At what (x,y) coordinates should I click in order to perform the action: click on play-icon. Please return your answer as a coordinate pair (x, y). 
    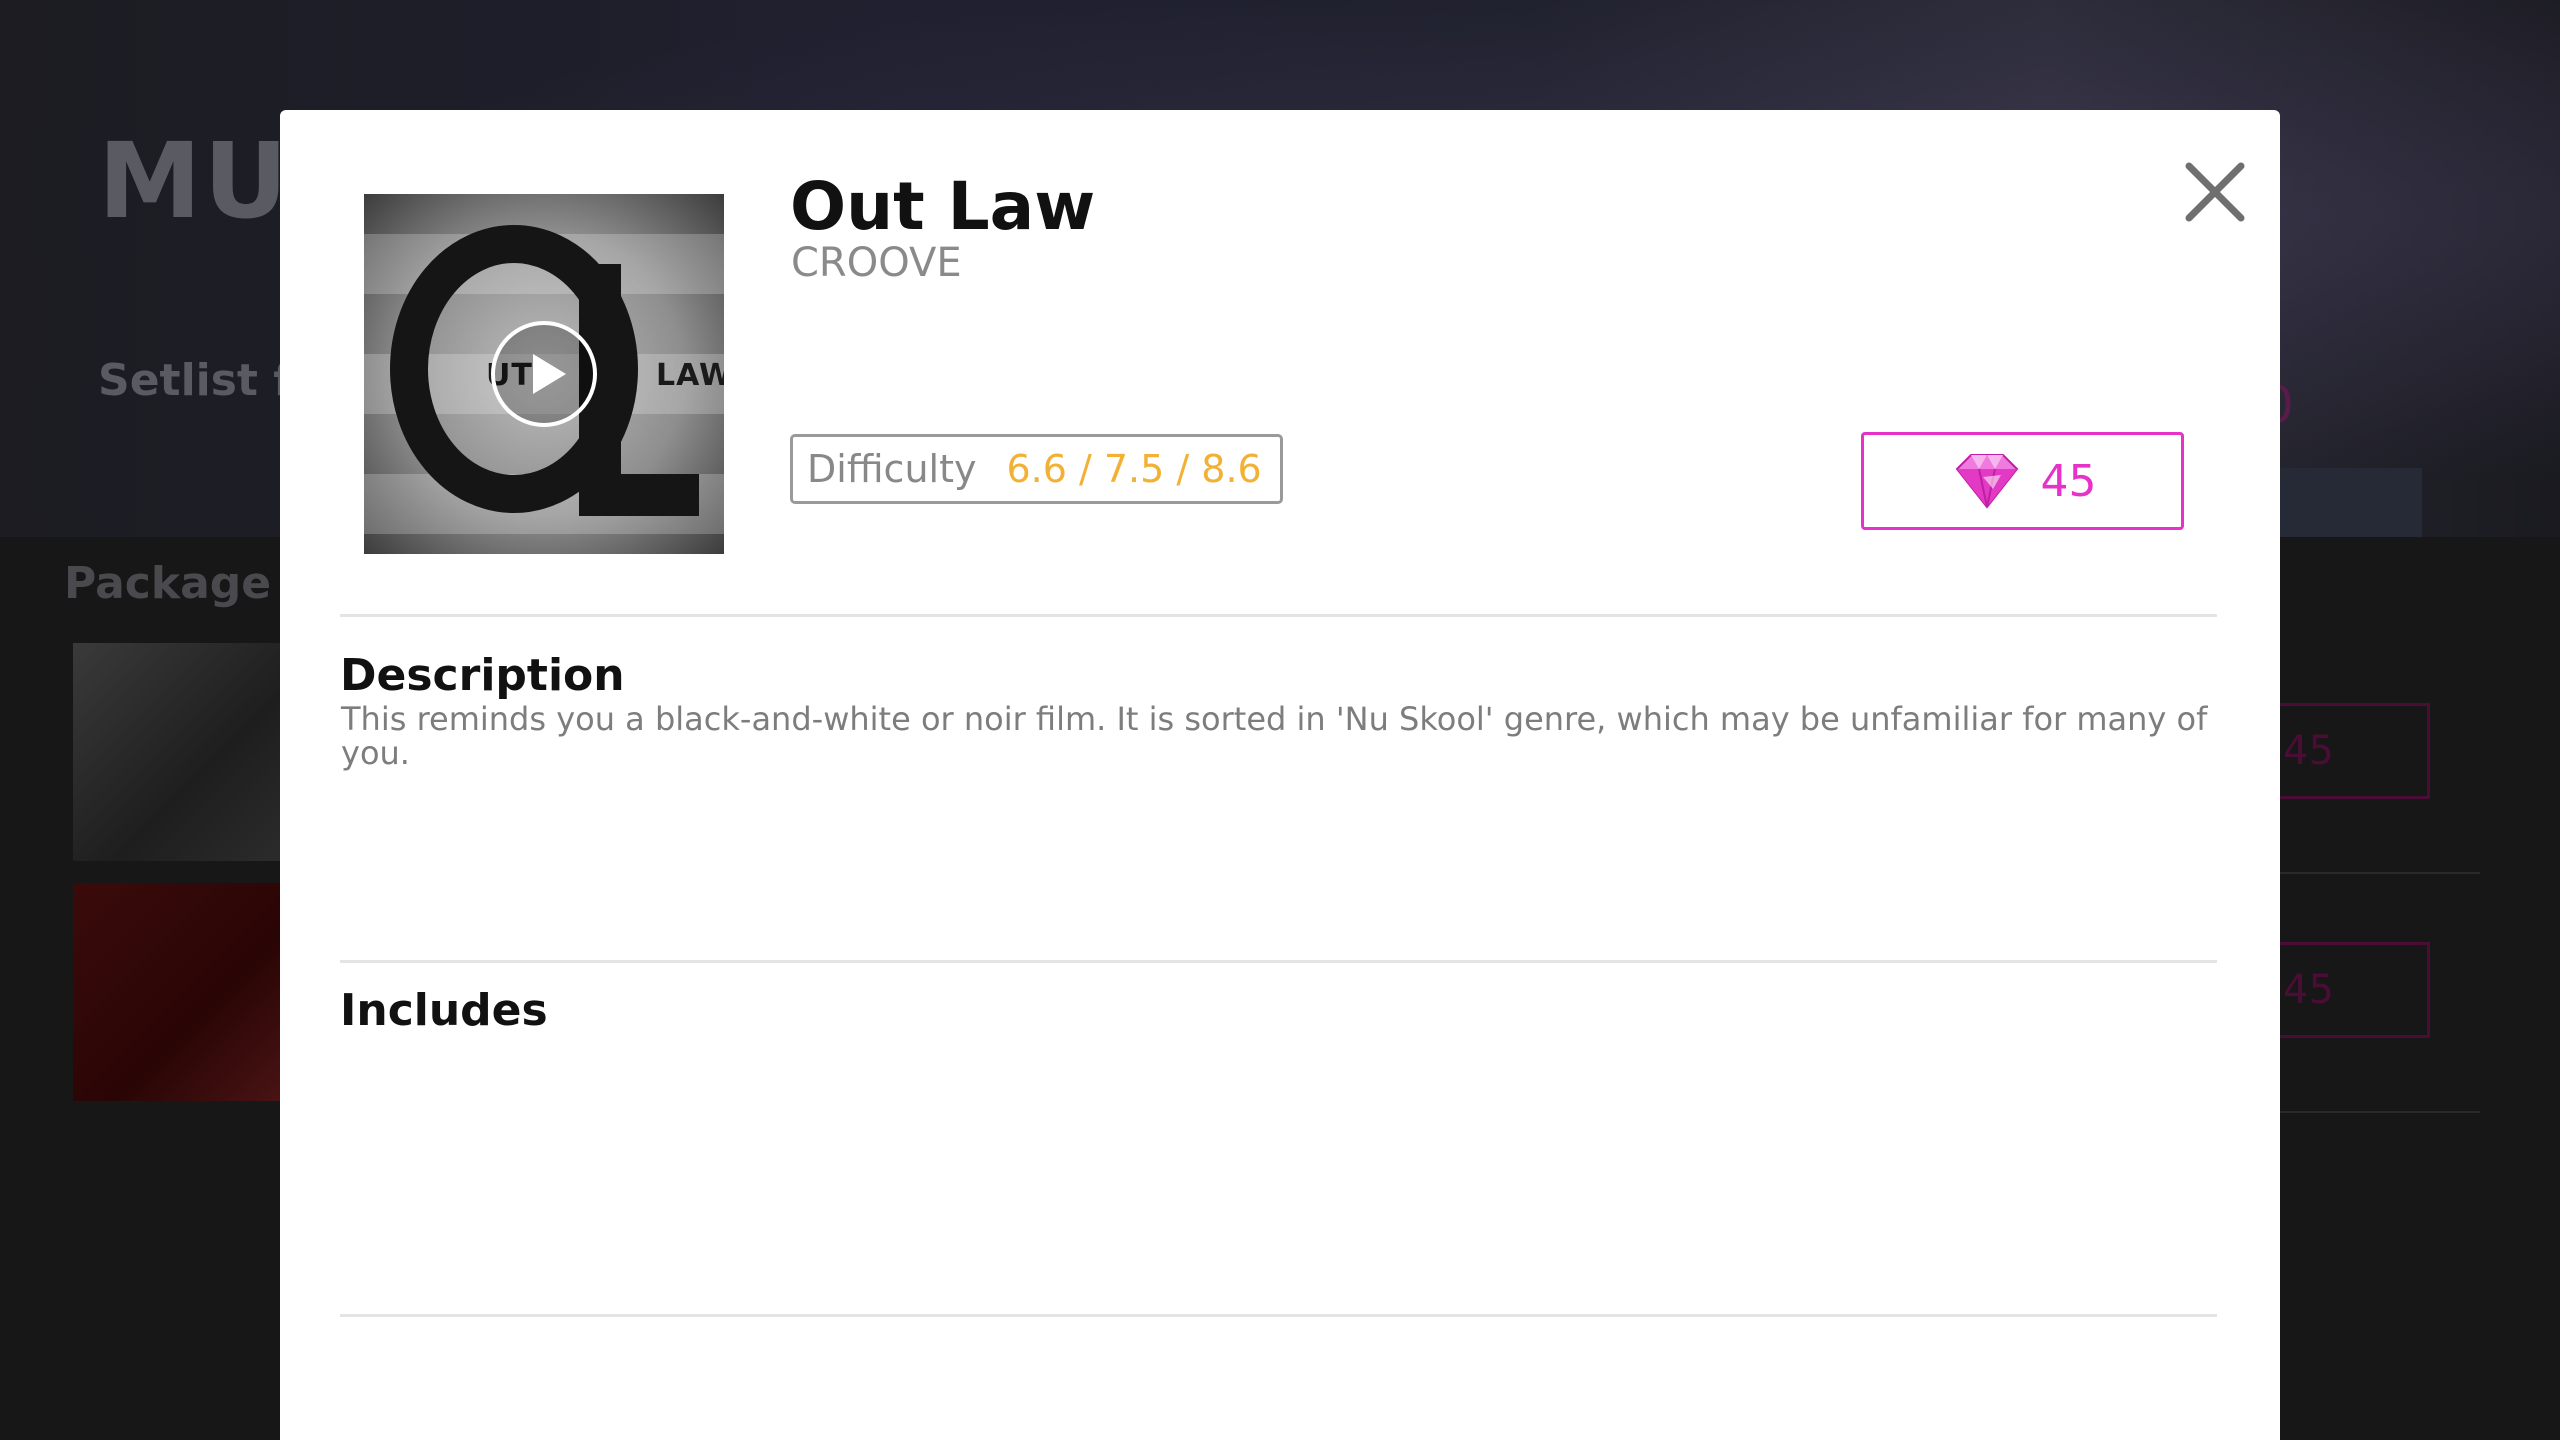
    Looking at the image, I should click on (544, 374).